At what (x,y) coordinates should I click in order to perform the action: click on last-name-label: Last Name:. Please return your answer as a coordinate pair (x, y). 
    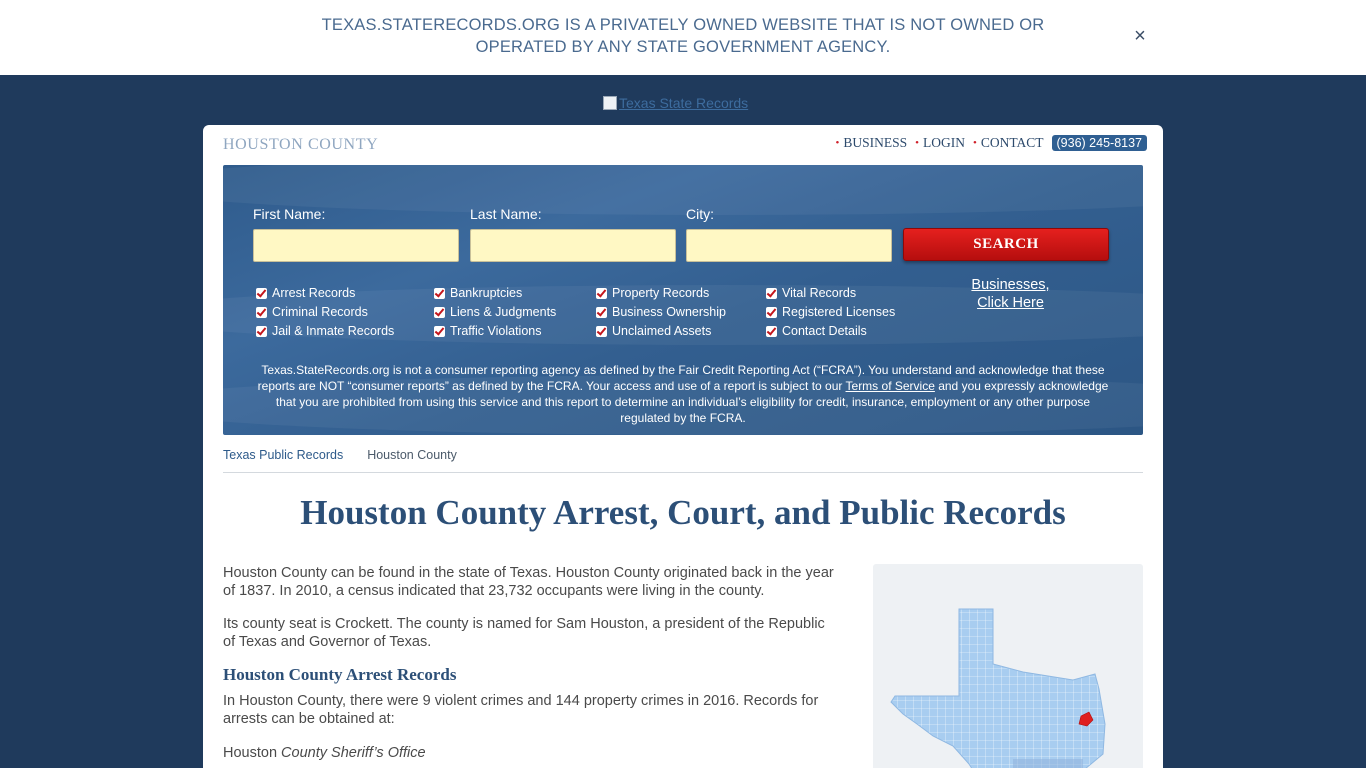
    Looking at the image, I should click on (506, 214).